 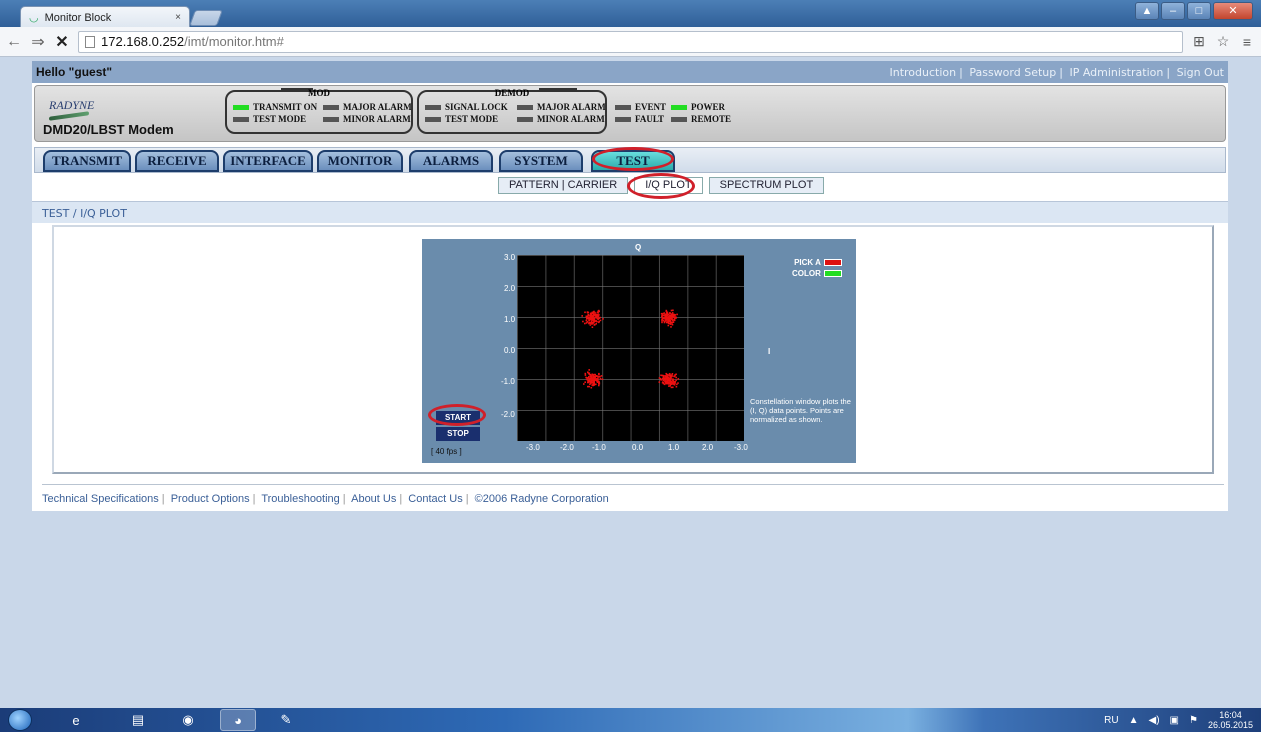 What do you see at coordinates (639, 119) in the screenshot?
I see `led-fault: FAULT` at bounding box center [639, 119].